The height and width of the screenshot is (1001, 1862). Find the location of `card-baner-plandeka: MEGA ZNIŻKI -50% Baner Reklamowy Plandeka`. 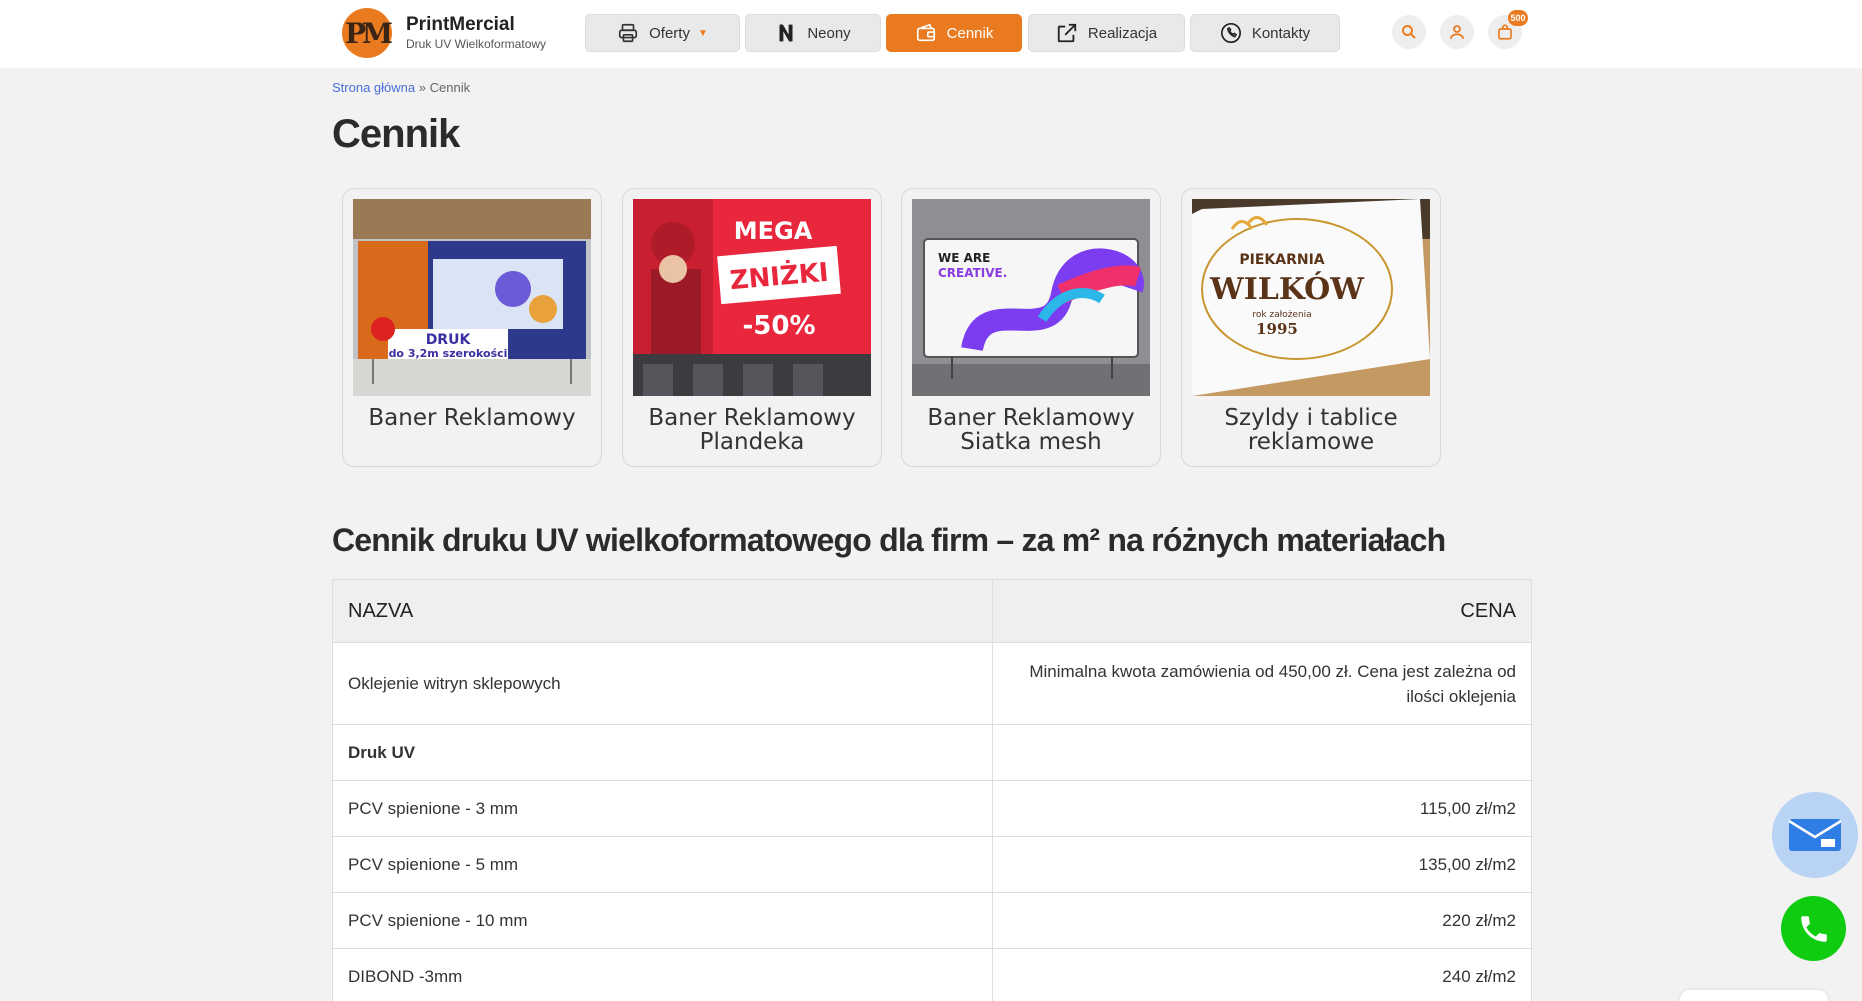

card-baner-plandeka: MEGA ZNIŻKI -50% Baner Reklamowy Plandeka is located at coordinates (752, 327).